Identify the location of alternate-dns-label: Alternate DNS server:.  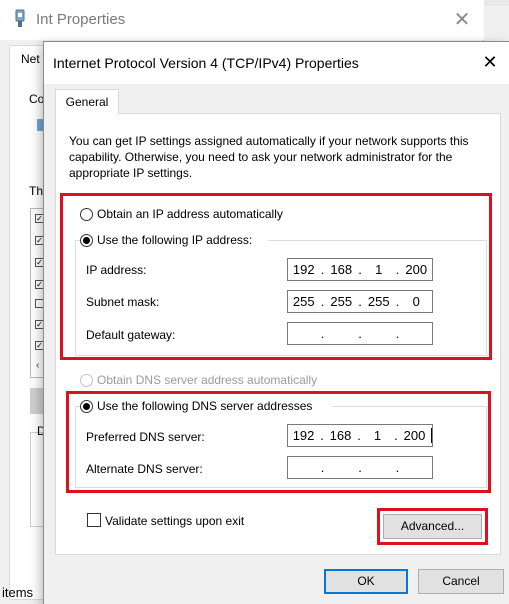
(144, 469).